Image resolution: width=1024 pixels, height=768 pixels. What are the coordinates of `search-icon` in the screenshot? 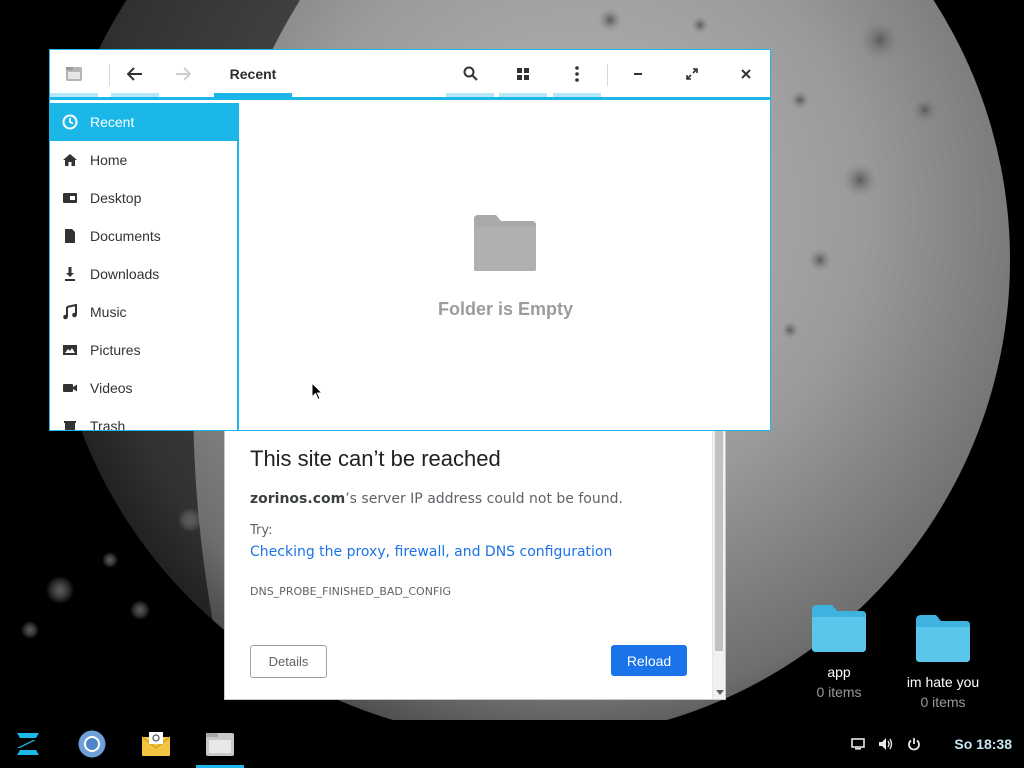 It's located at (470, 73).